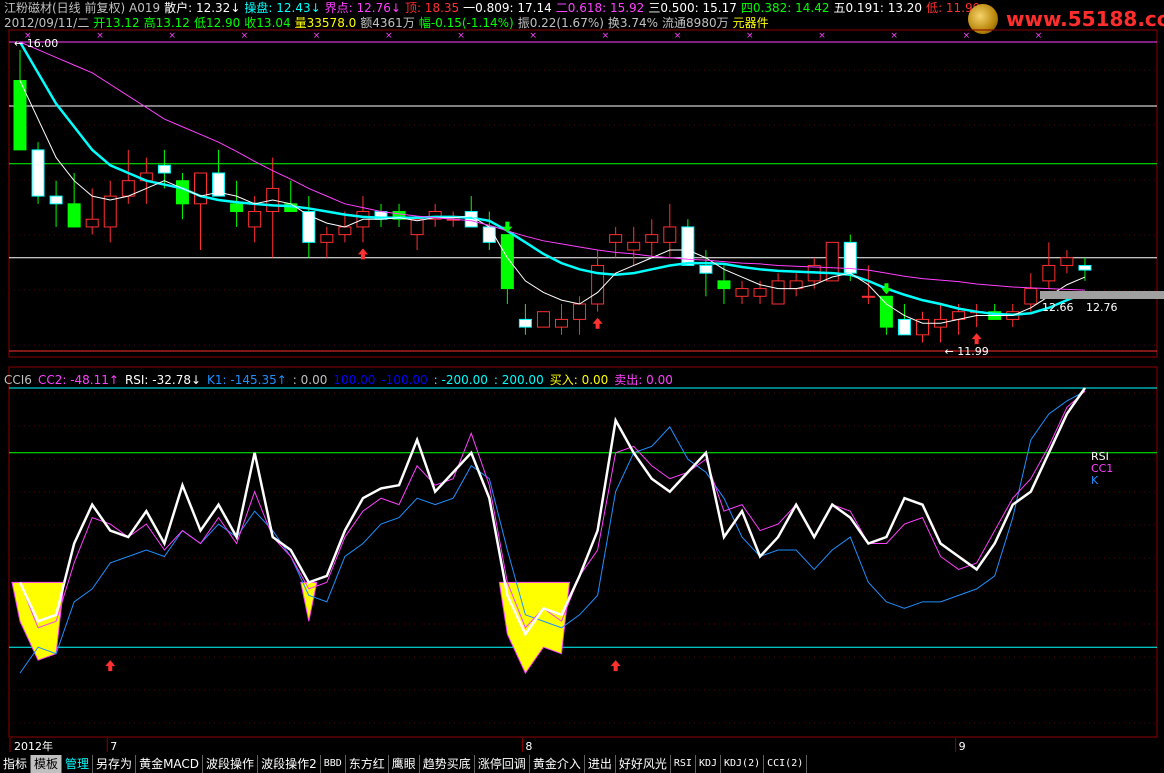 The image size is (1164, 773). What do you see at coordinates (404, 764) in the screenshot?
I see `tab-9: 鹰眼` at bounding box center [404, 764].